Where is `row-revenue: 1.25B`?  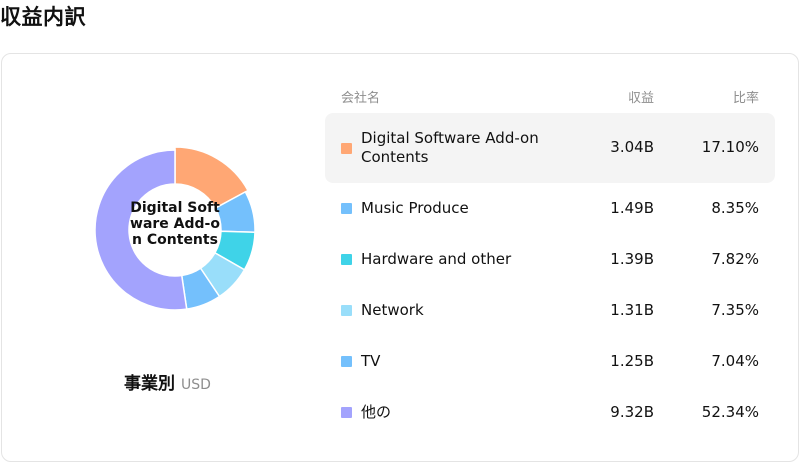 row-revenue: 1.25B is located at coordinates (632, 360).